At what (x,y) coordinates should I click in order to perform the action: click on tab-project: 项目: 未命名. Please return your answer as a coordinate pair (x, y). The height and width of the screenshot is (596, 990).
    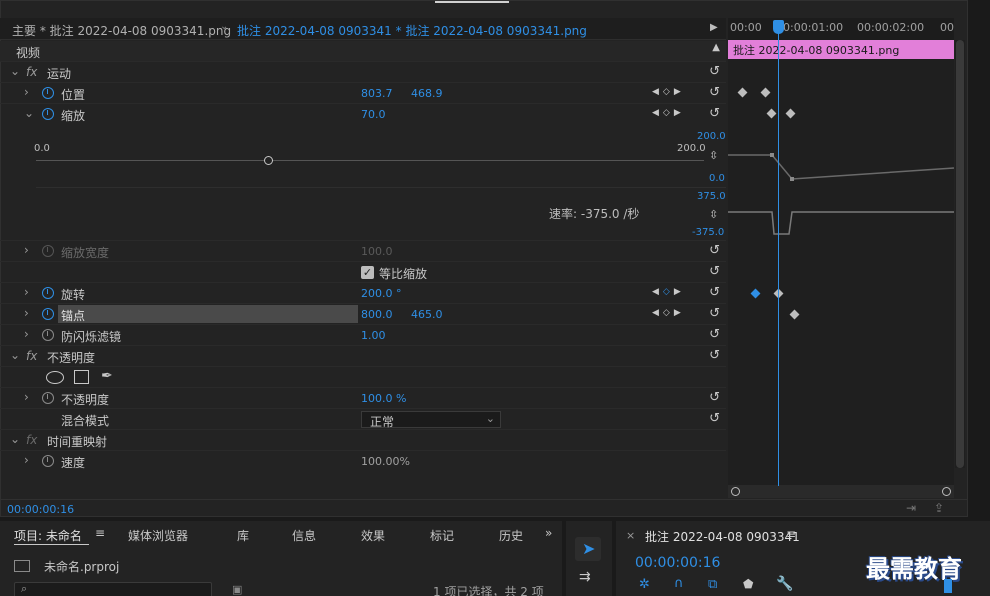
    Looking at the image, I should click on (48, 535).